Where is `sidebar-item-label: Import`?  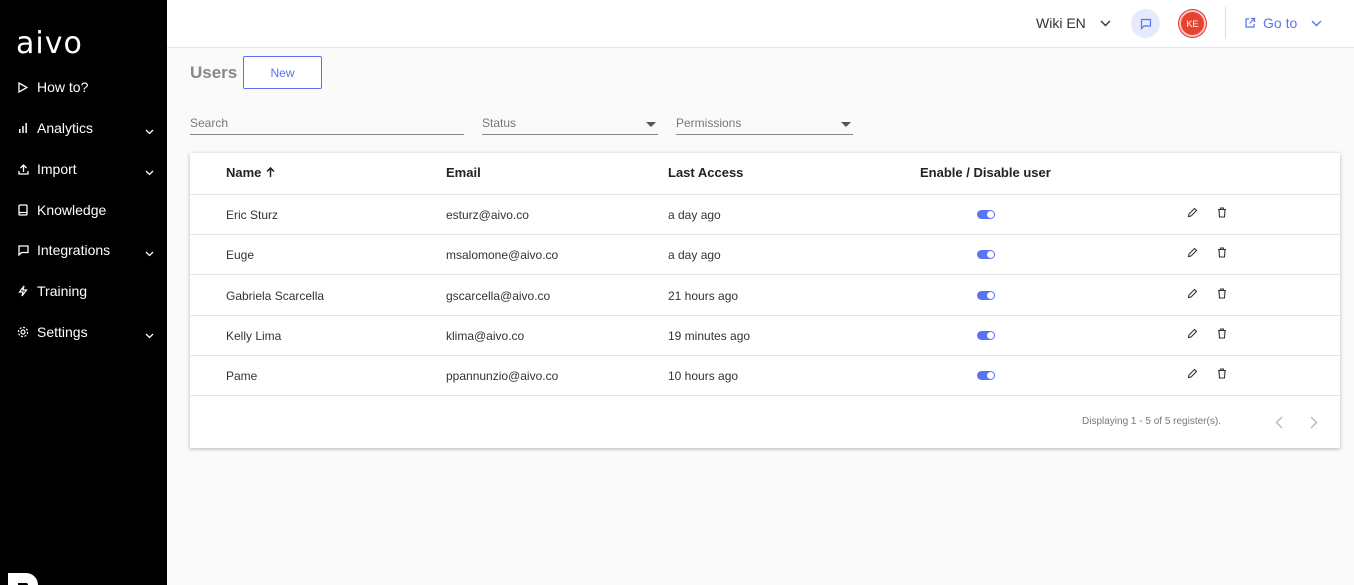
sidebar-item-label: Import is located at coordinates (57, 169).